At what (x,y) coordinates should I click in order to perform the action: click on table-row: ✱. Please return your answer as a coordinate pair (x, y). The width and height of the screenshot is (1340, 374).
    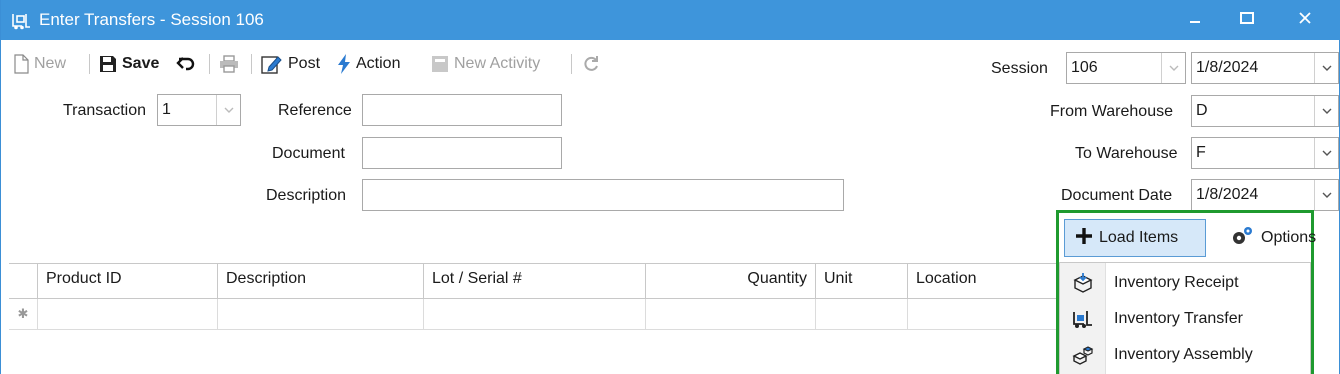
    Looking at the image, I should click on (534, 314).